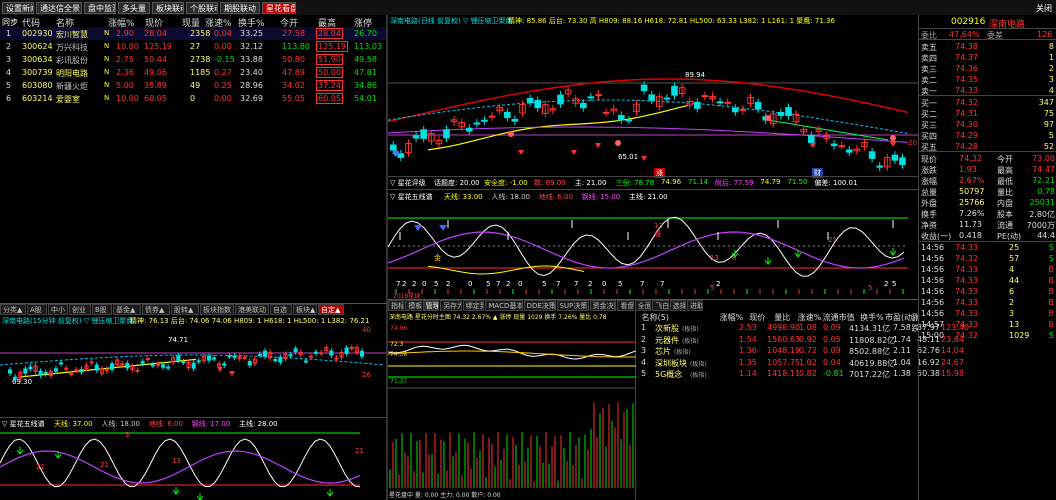 The image size is (1056, 500). What do you see at coordinates (185, 309) in the screenshot?
I see `category-tab-7: 股转▲` at bounding box center [185, 309].